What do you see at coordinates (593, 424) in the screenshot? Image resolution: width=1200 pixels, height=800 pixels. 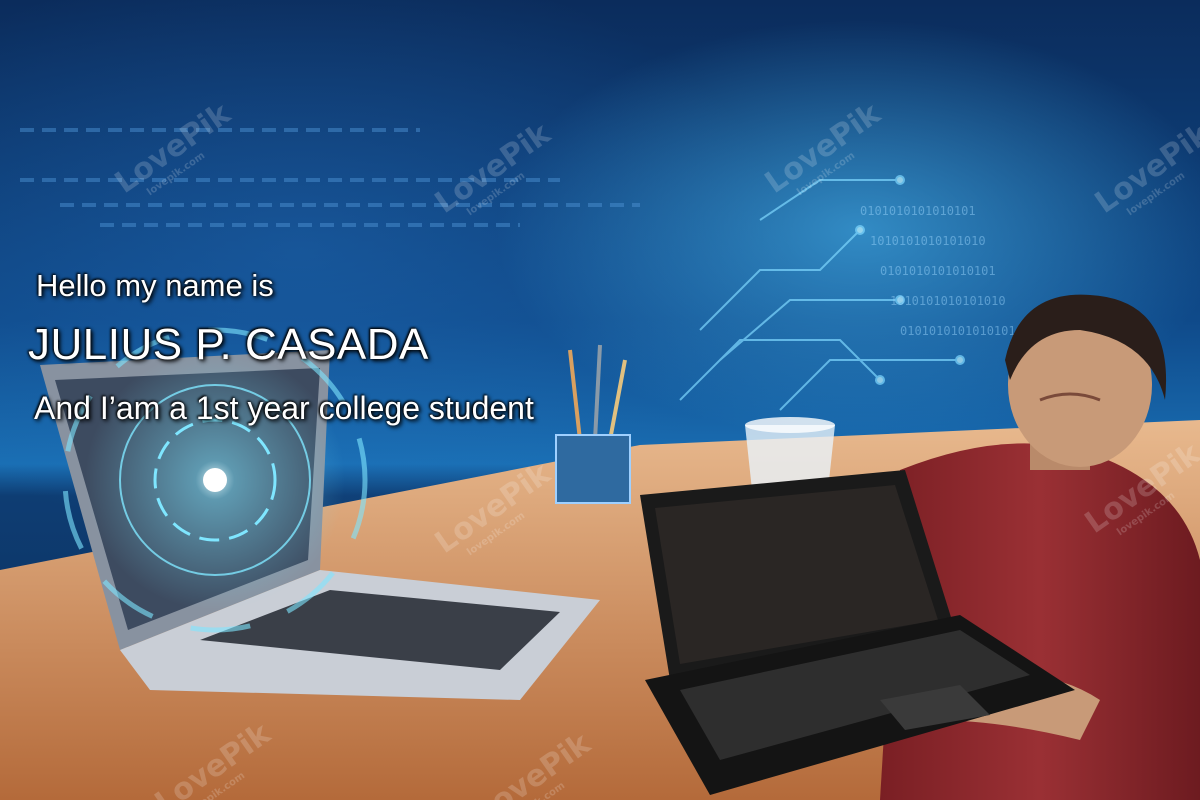 I see `pencil-cup-icon` at bounding box center [593, 424].